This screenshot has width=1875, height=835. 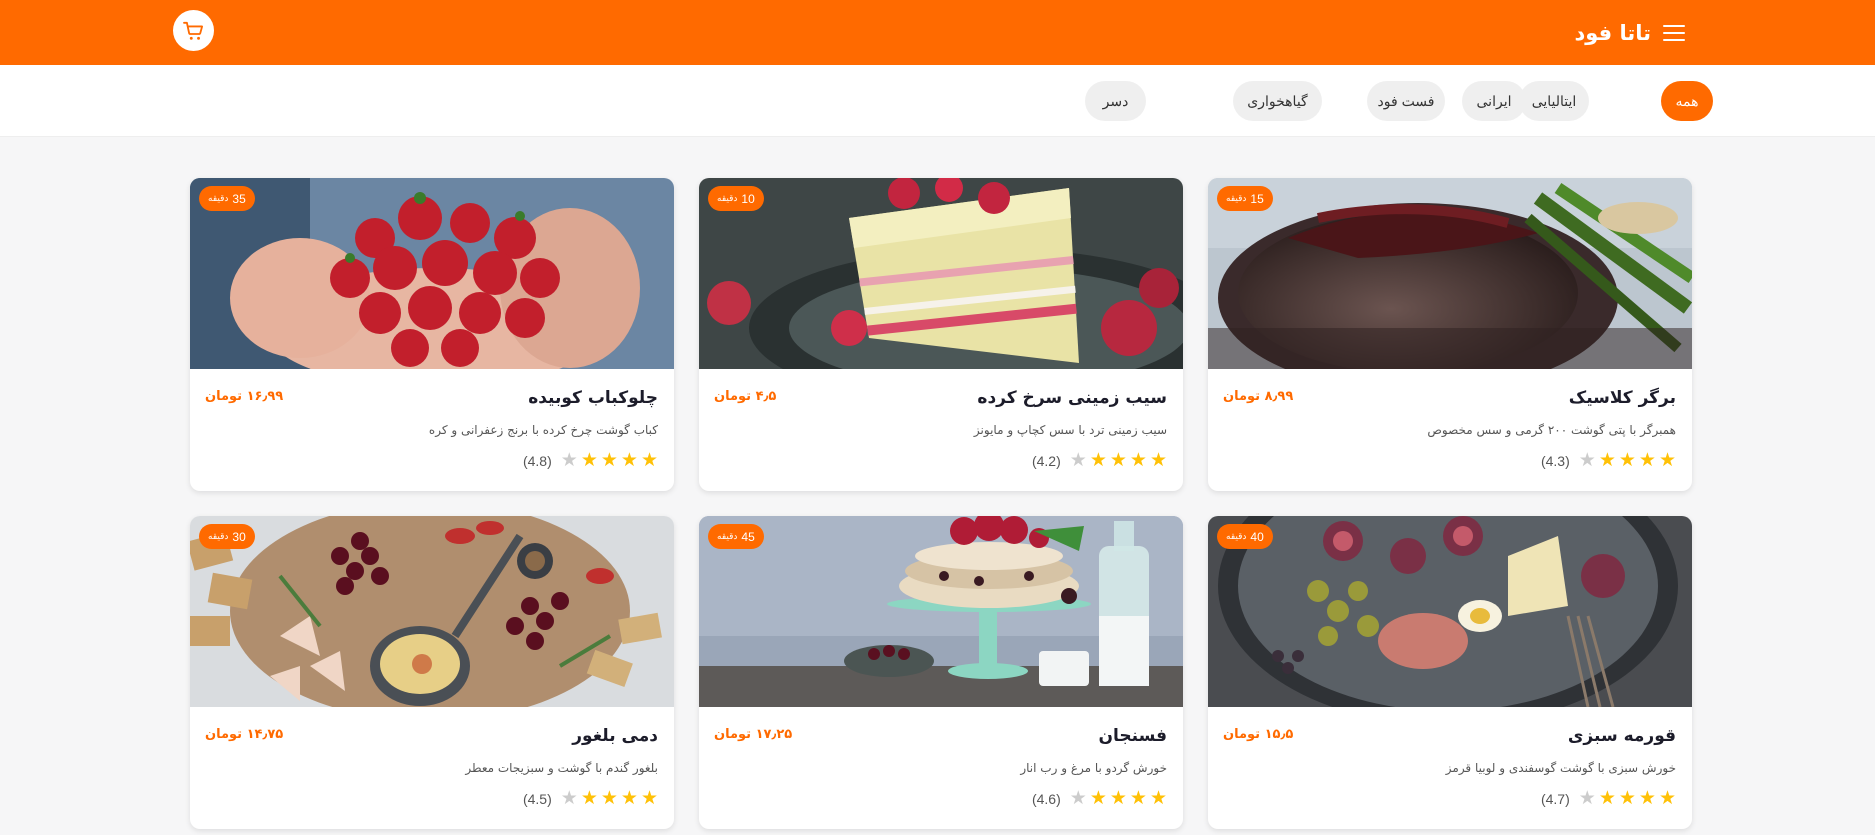 What do you see at coordinates (1687, 101) in the screenshot?
I see `category-chip-all: همه` at bounding box center [1687, 101].